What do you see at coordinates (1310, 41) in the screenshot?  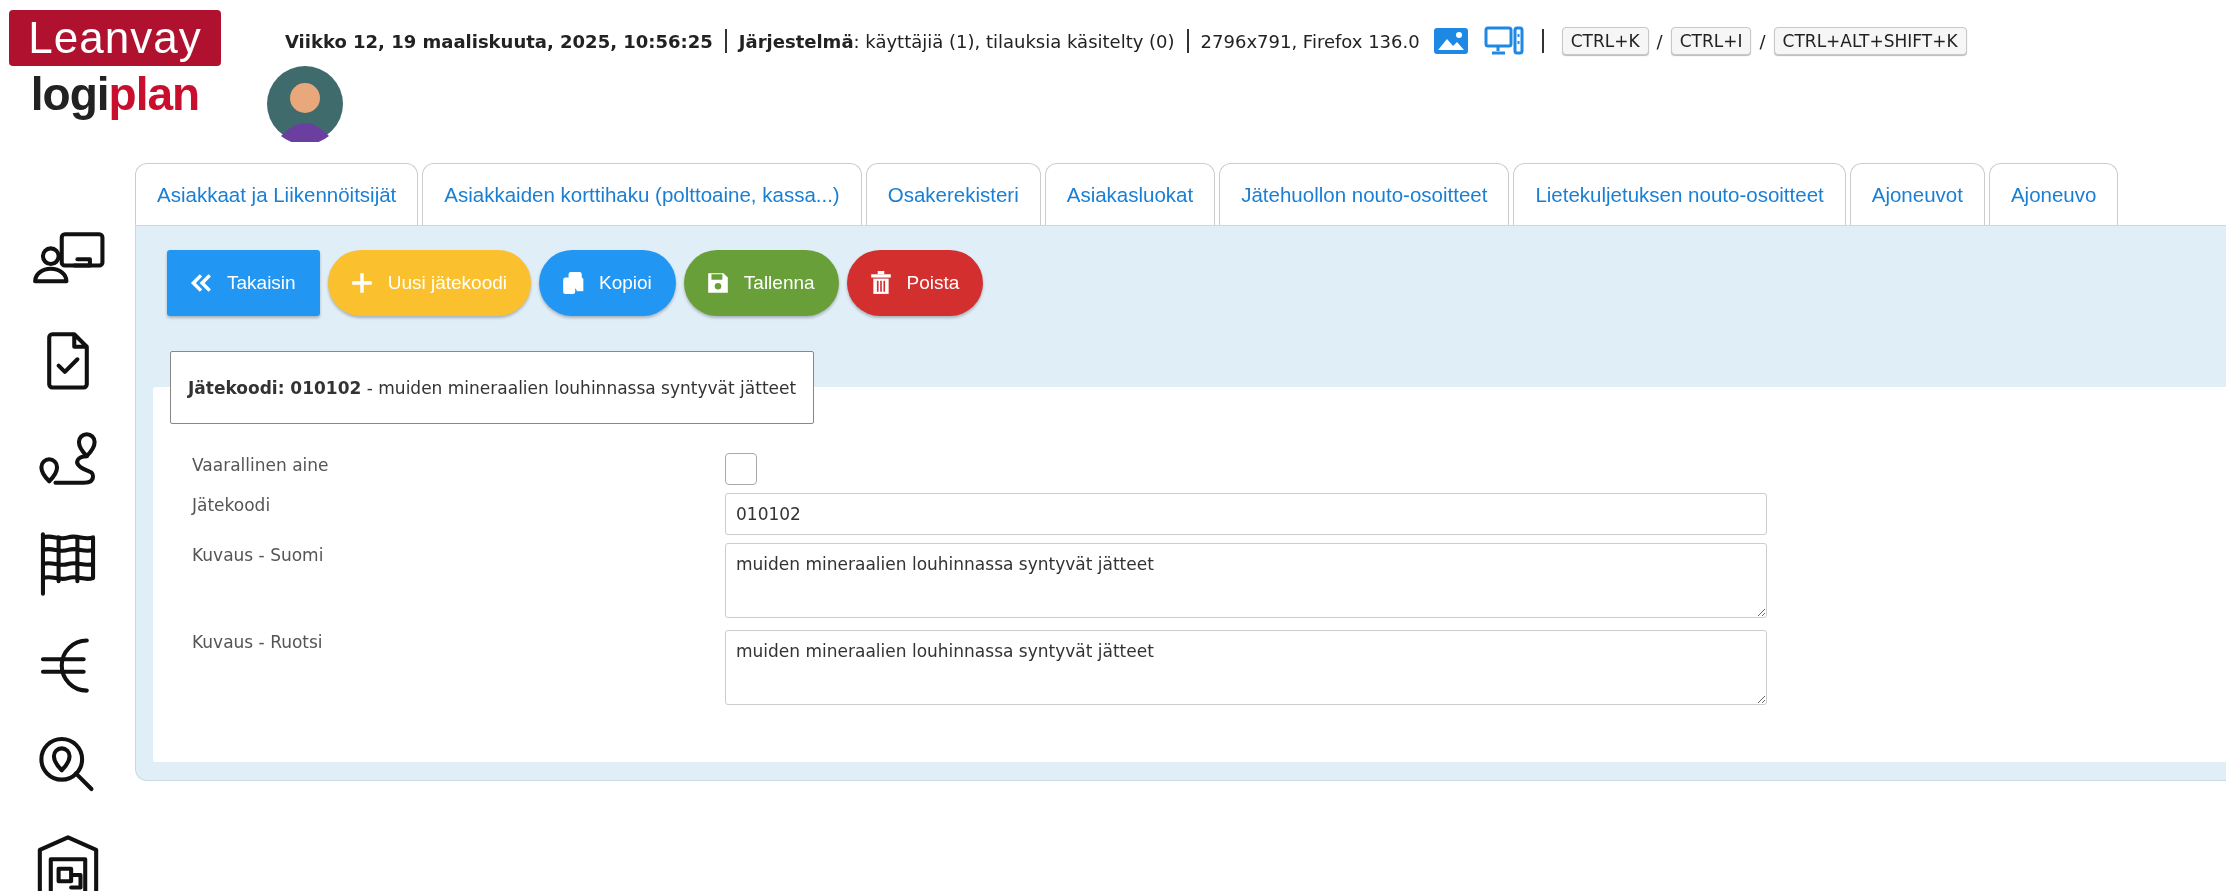 I see `browser-info-text: 2796x791, Firefox 136.0` at bounding box center [1310, 41].